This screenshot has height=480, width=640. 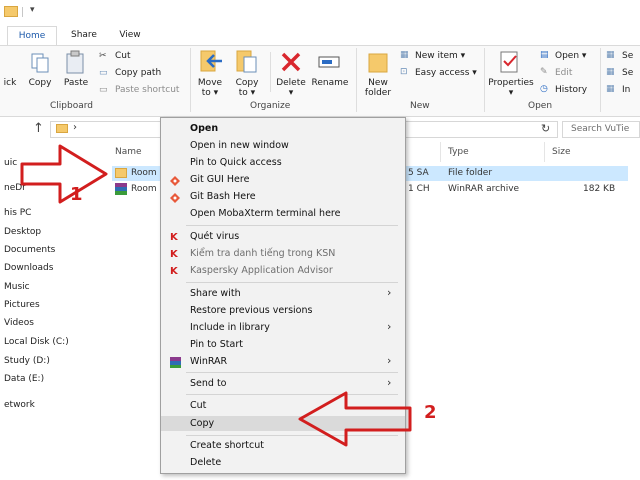 I want to click on rename-button: Rename, so click(x=330, y=83).